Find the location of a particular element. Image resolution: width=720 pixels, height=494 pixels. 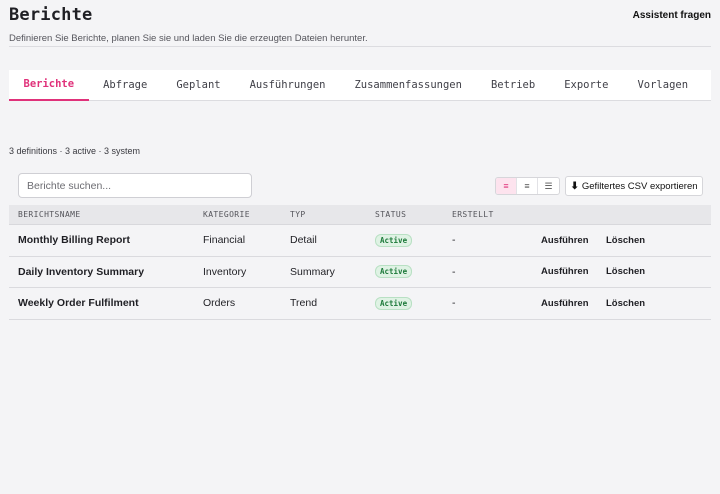

definitions-summary: 3 definitions · 3 active · 3 system is located at coordinates (75, 151).